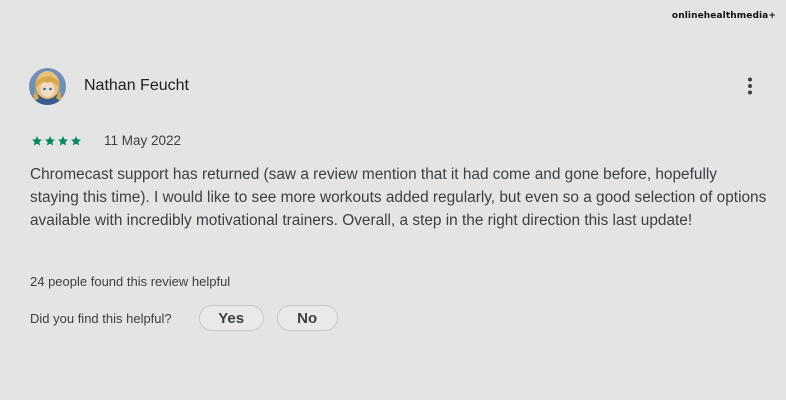 This screenshot has width=786, height=400. Describe the element at coordinates (56, 141) in the screenshot. I see `star-rating` at that location.